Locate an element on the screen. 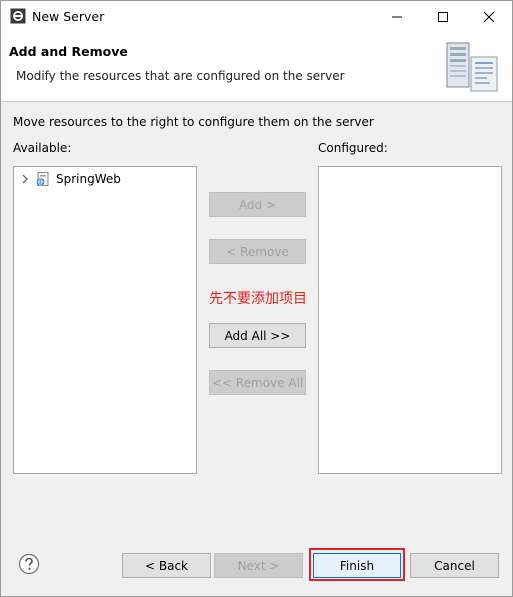  help-icon is located at coordinates (29, 564).